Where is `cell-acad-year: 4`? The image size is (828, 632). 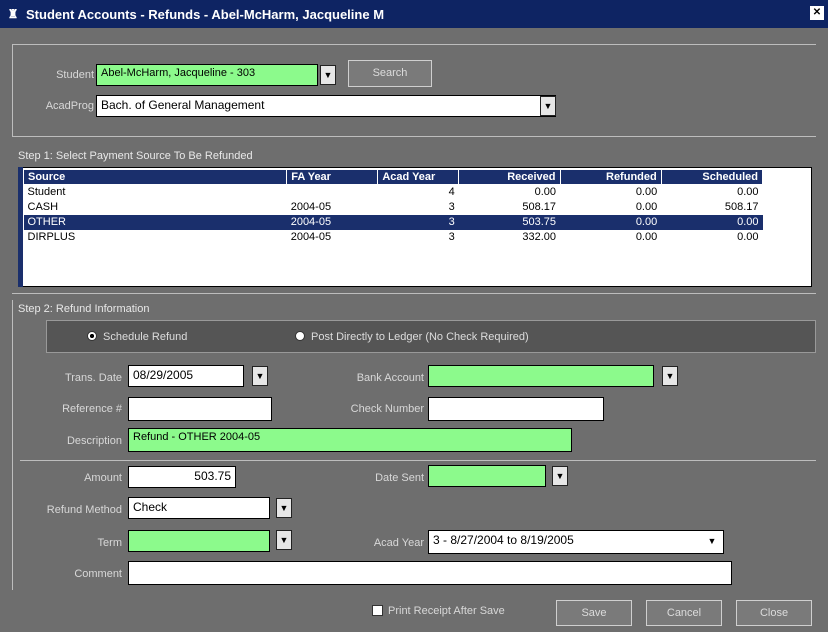 cell-acad-year: 4 is located at coordinates (451, 192).